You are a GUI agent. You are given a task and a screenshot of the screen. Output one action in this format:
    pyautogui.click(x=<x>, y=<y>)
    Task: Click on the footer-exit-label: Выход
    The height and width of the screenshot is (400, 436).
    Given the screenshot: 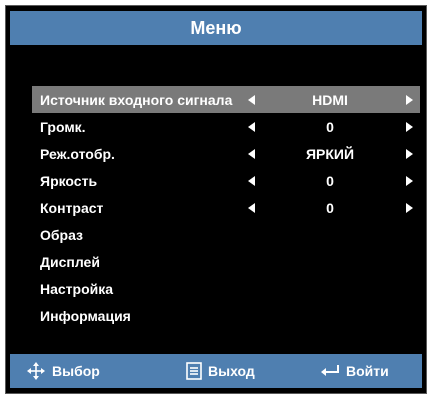 What is the action you would take?
    pyautogui.click(x=231, y=371)
    